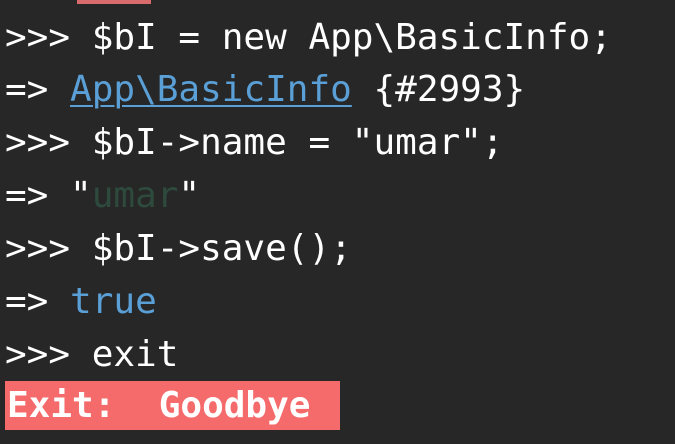 Image resolution: width=675 pixels, height=444 pixels. Describe the element at coordinates (287, 142) in the screenshot. I see `command-text: $bI->name = "umar";` at that location.